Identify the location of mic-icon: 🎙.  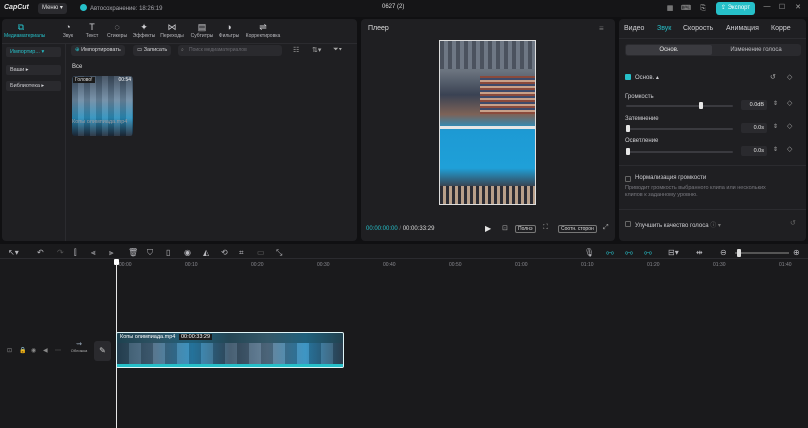
(589, 252).